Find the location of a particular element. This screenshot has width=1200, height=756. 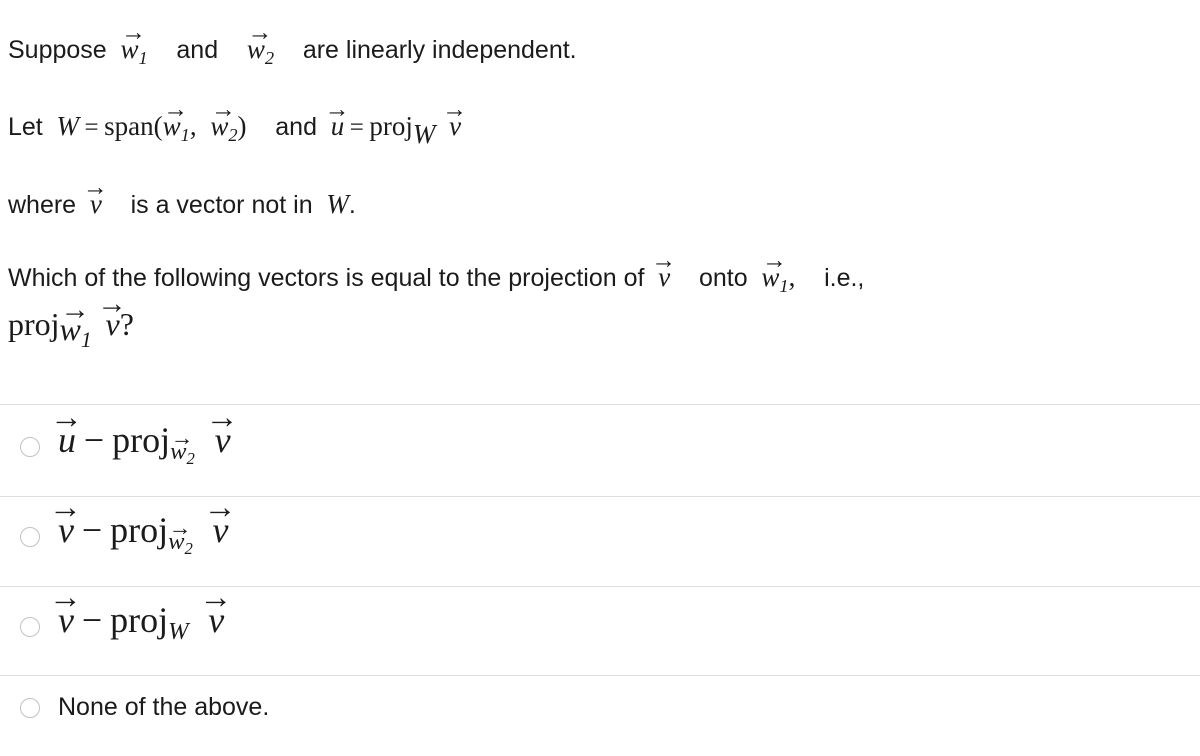

radio-button-option-c is located at coordinates (30, 627).